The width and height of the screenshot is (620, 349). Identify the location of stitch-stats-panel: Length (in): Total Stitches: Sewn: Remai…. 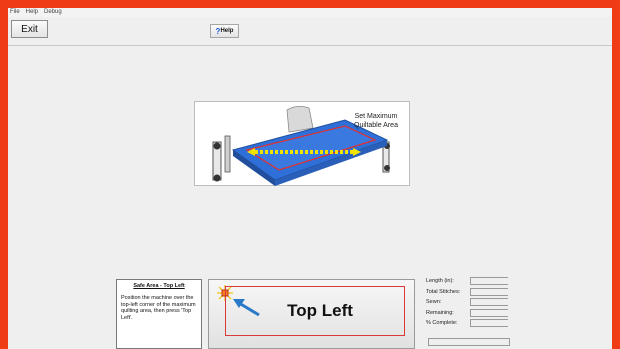
(471, 303).